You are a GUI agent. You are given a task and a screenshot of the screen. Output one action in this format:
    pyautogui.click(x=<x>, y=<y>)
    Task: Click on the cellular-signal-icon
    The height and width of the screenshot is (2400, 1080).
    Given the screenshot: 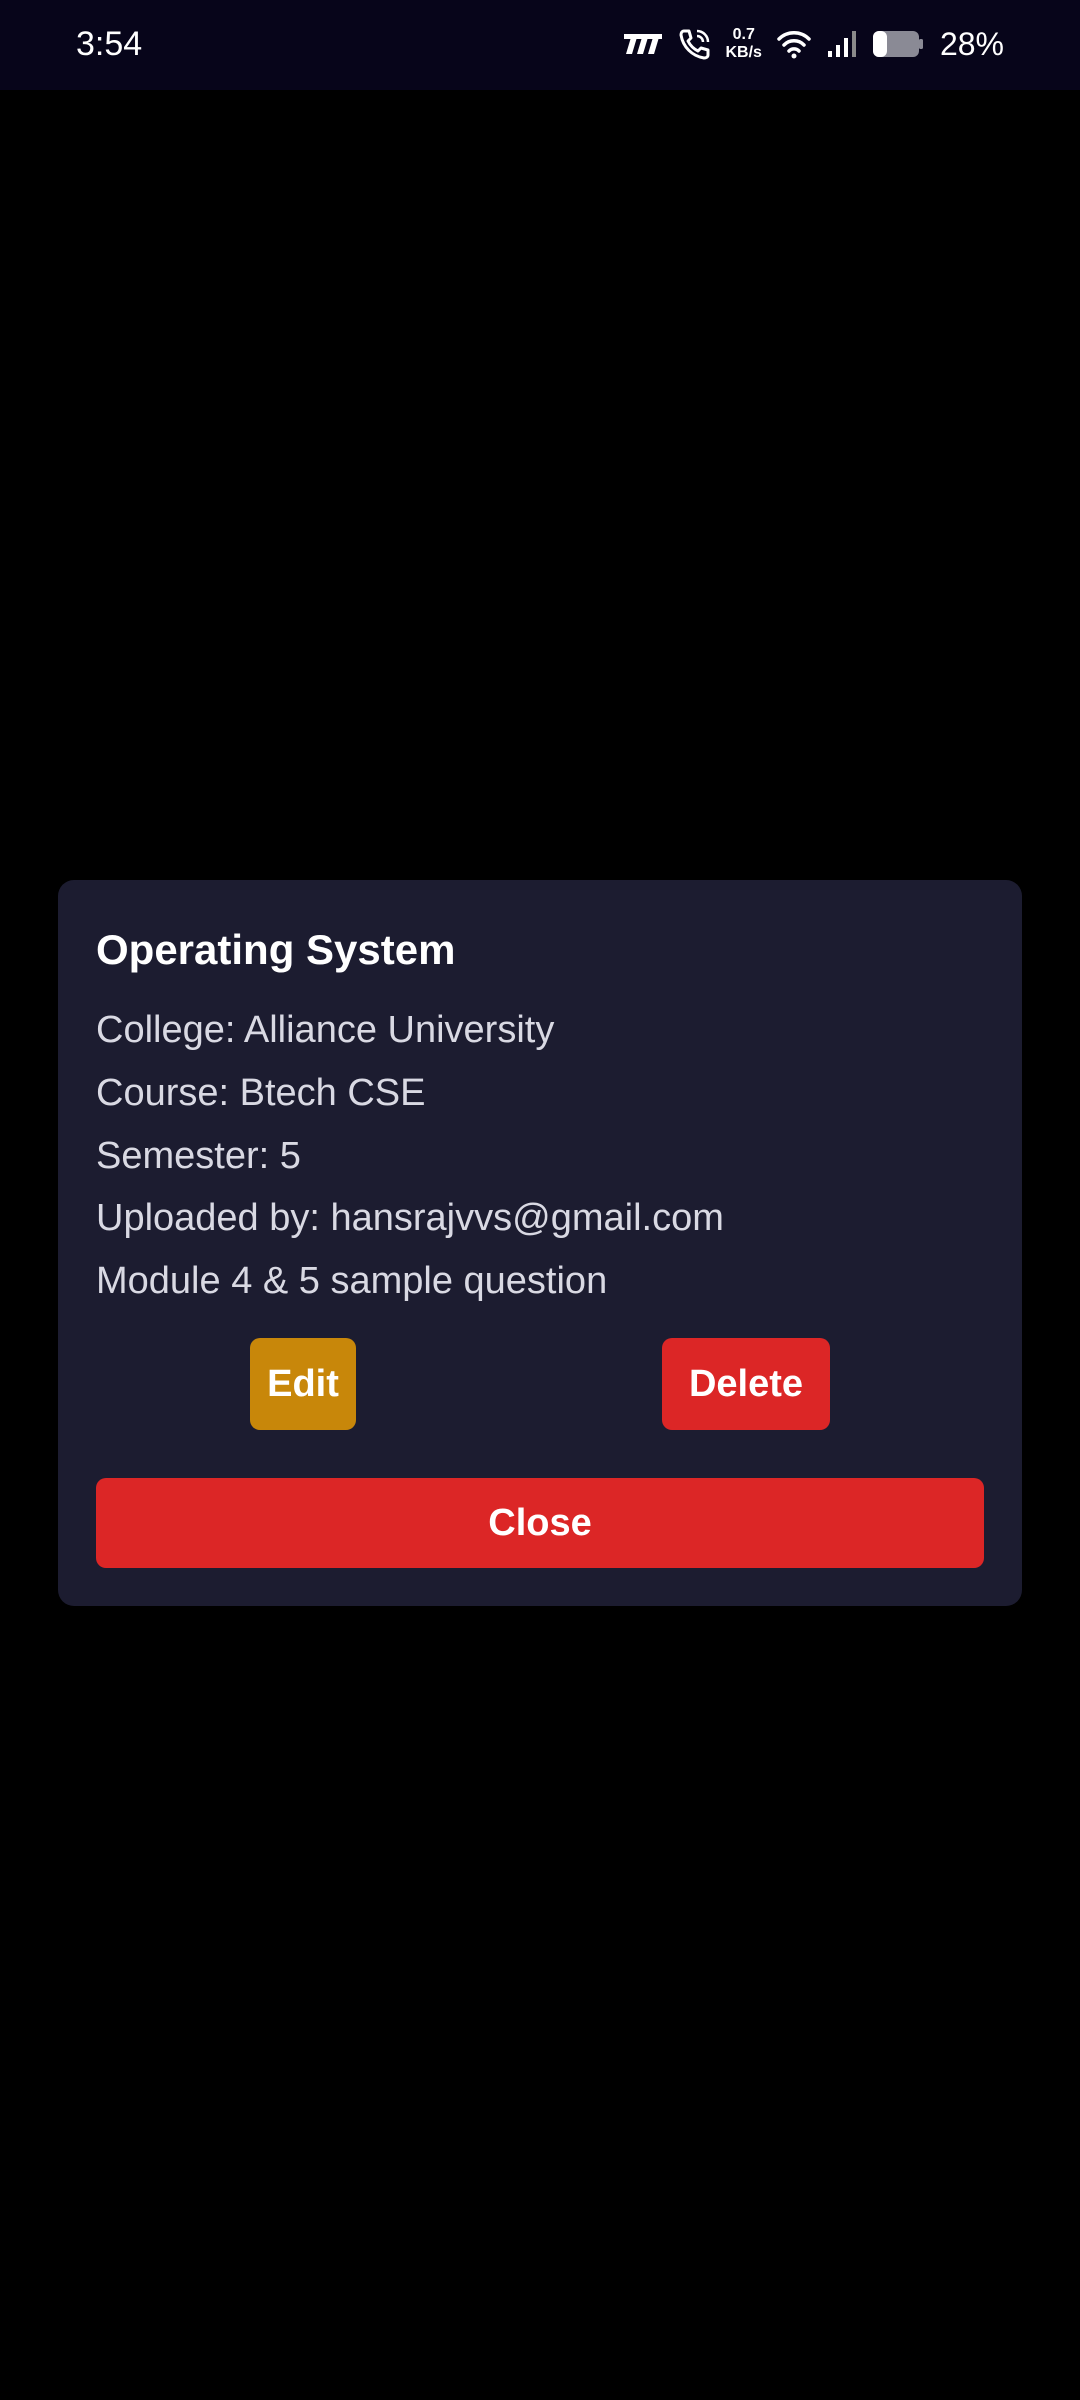 What is the action you would take?
    pyautogui.click(x=842, y=44)
    